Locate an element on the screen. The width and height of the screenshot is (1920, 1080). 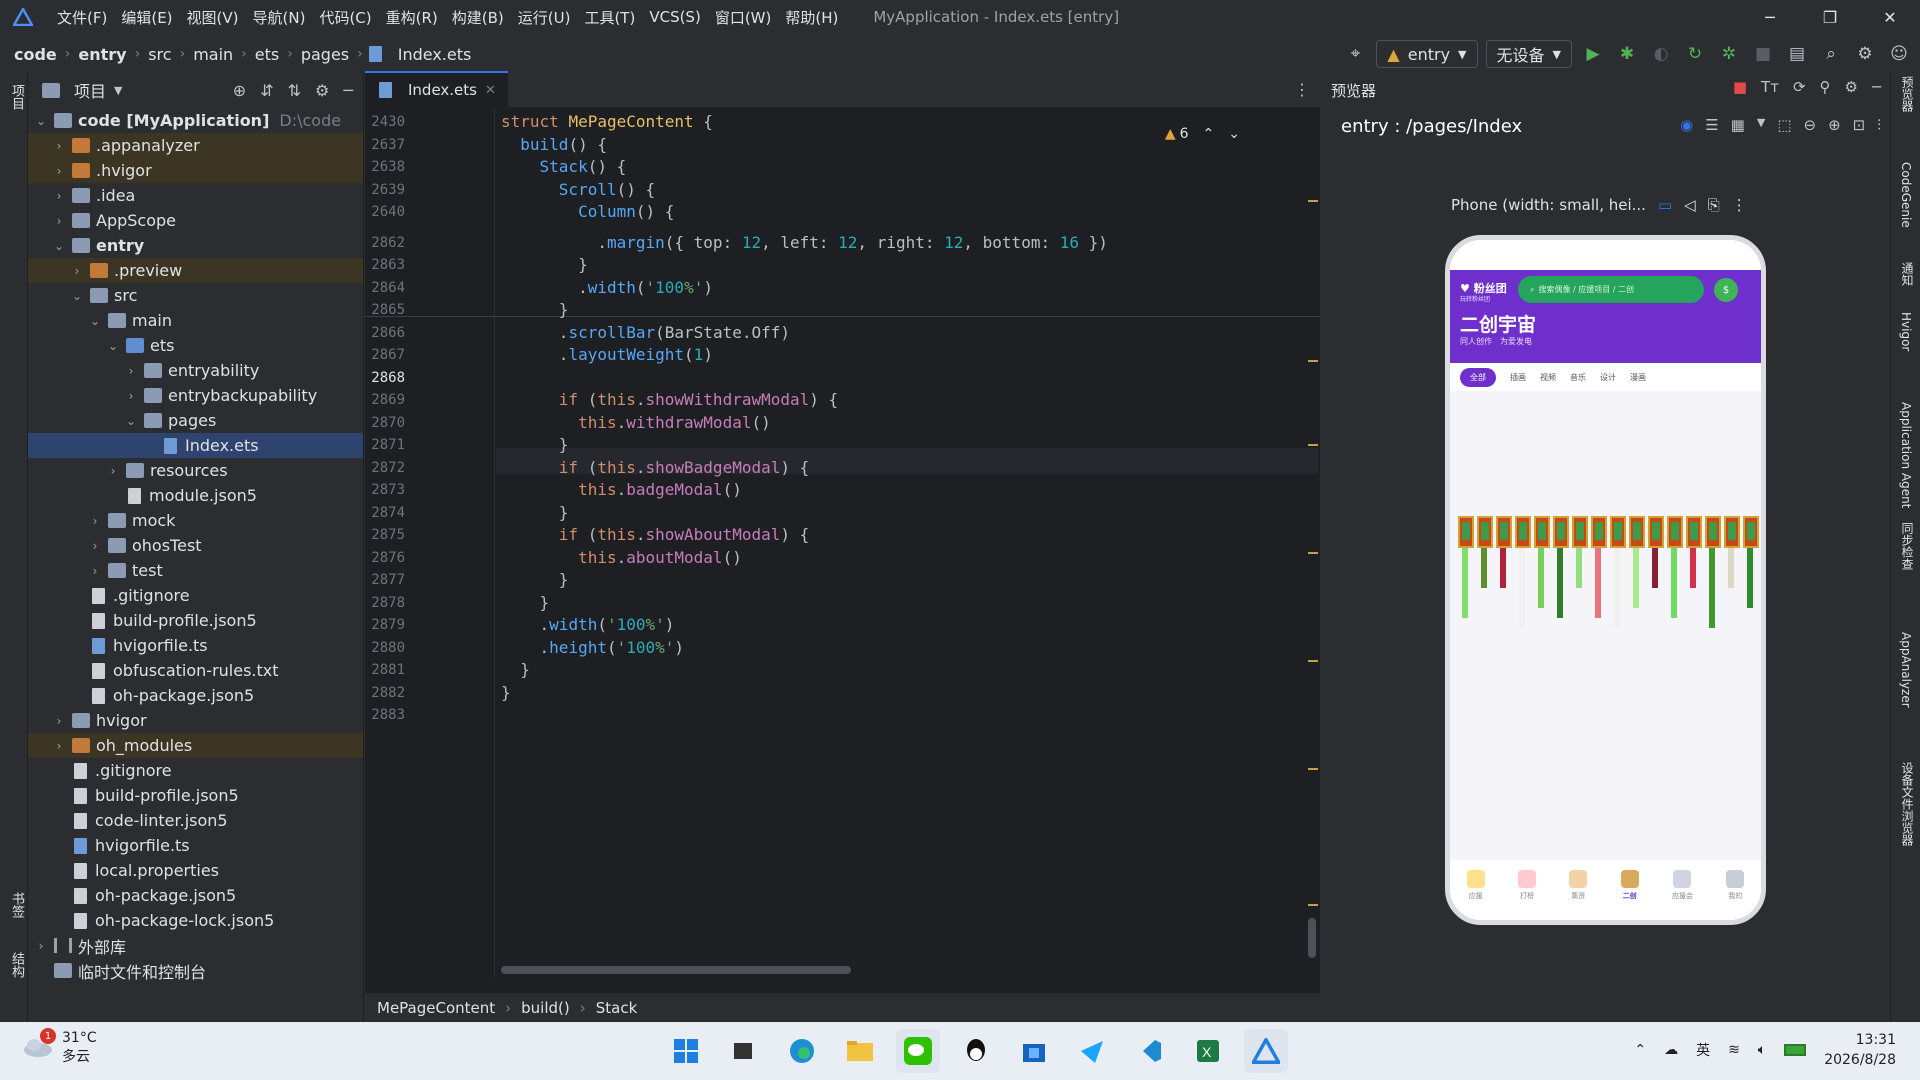
module-select: ▲ entry ▼ is located at coordinates (1427, 54).